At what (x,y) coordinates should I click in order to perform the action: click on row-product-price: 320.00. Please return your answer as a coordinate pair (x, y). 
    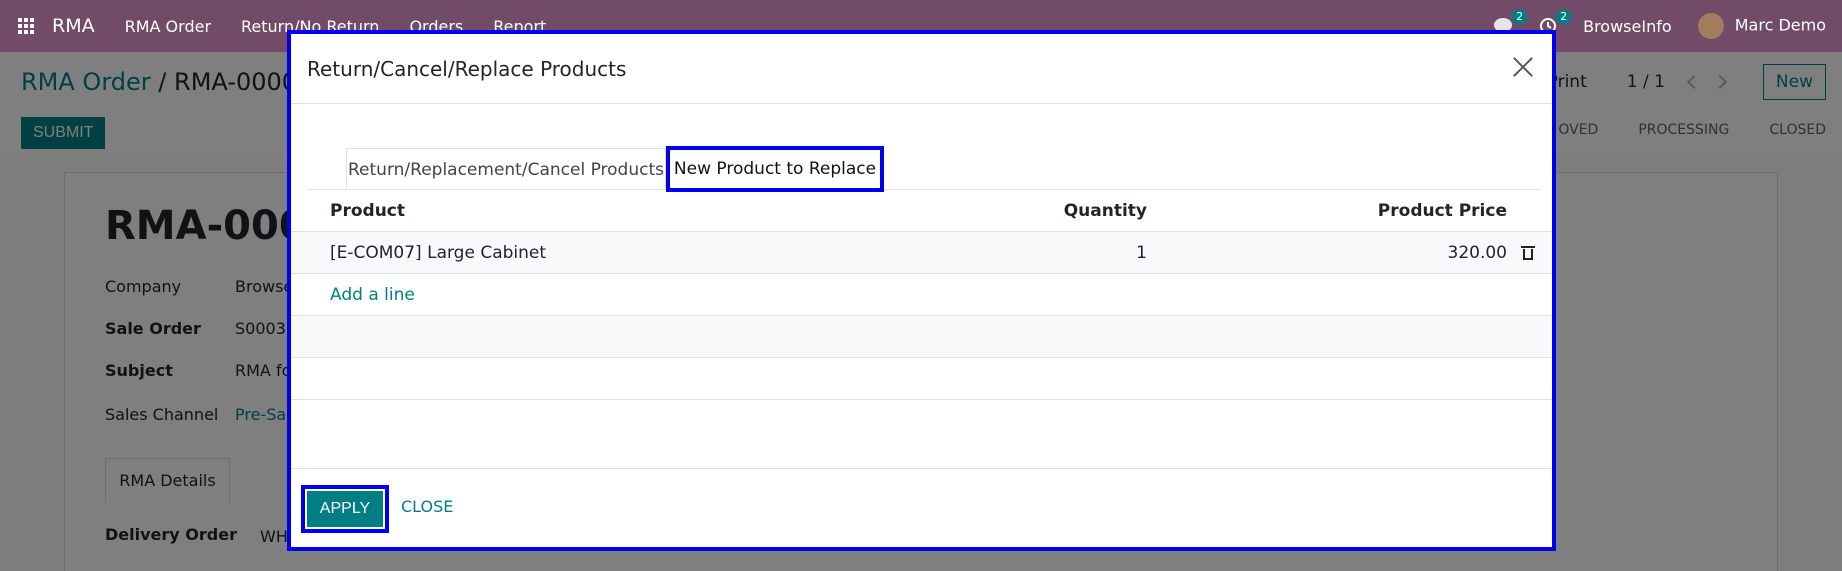
    Looking at the image, I should click on (1477, 253).